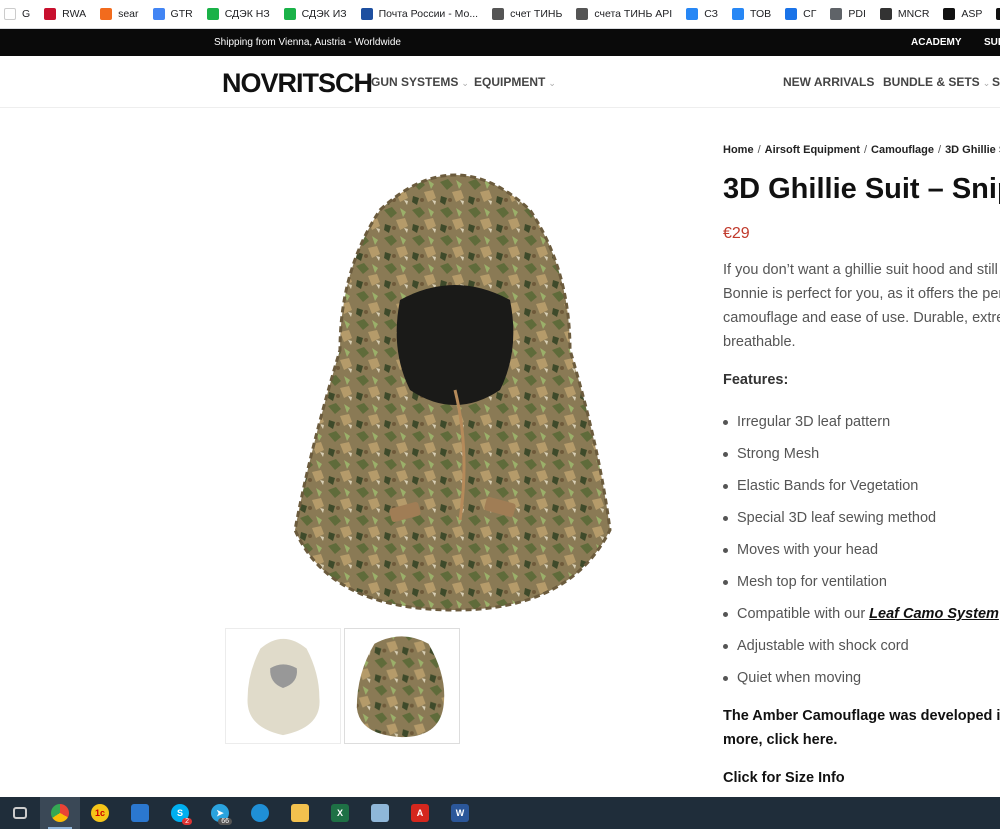  What do you see at coordinates (324, 14) in the screenshot?
I see `bookmark-label: СДЭК ИЗ` at bounding box center [324, 14].